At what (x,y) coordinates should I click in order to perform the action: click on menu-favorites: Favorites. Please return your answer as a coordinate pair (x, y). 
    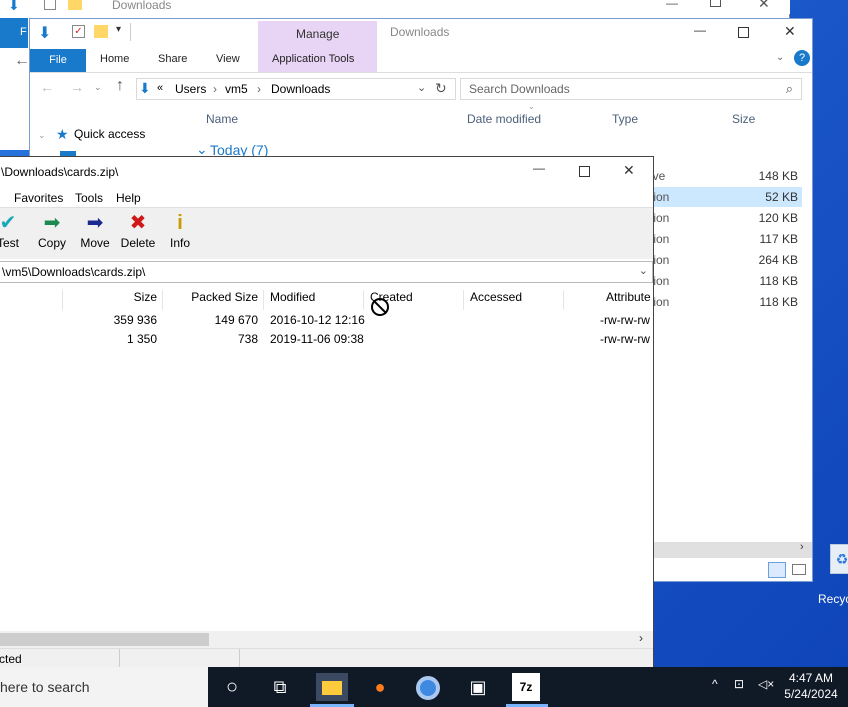
    Looking at the image, I should click on (38, 198).